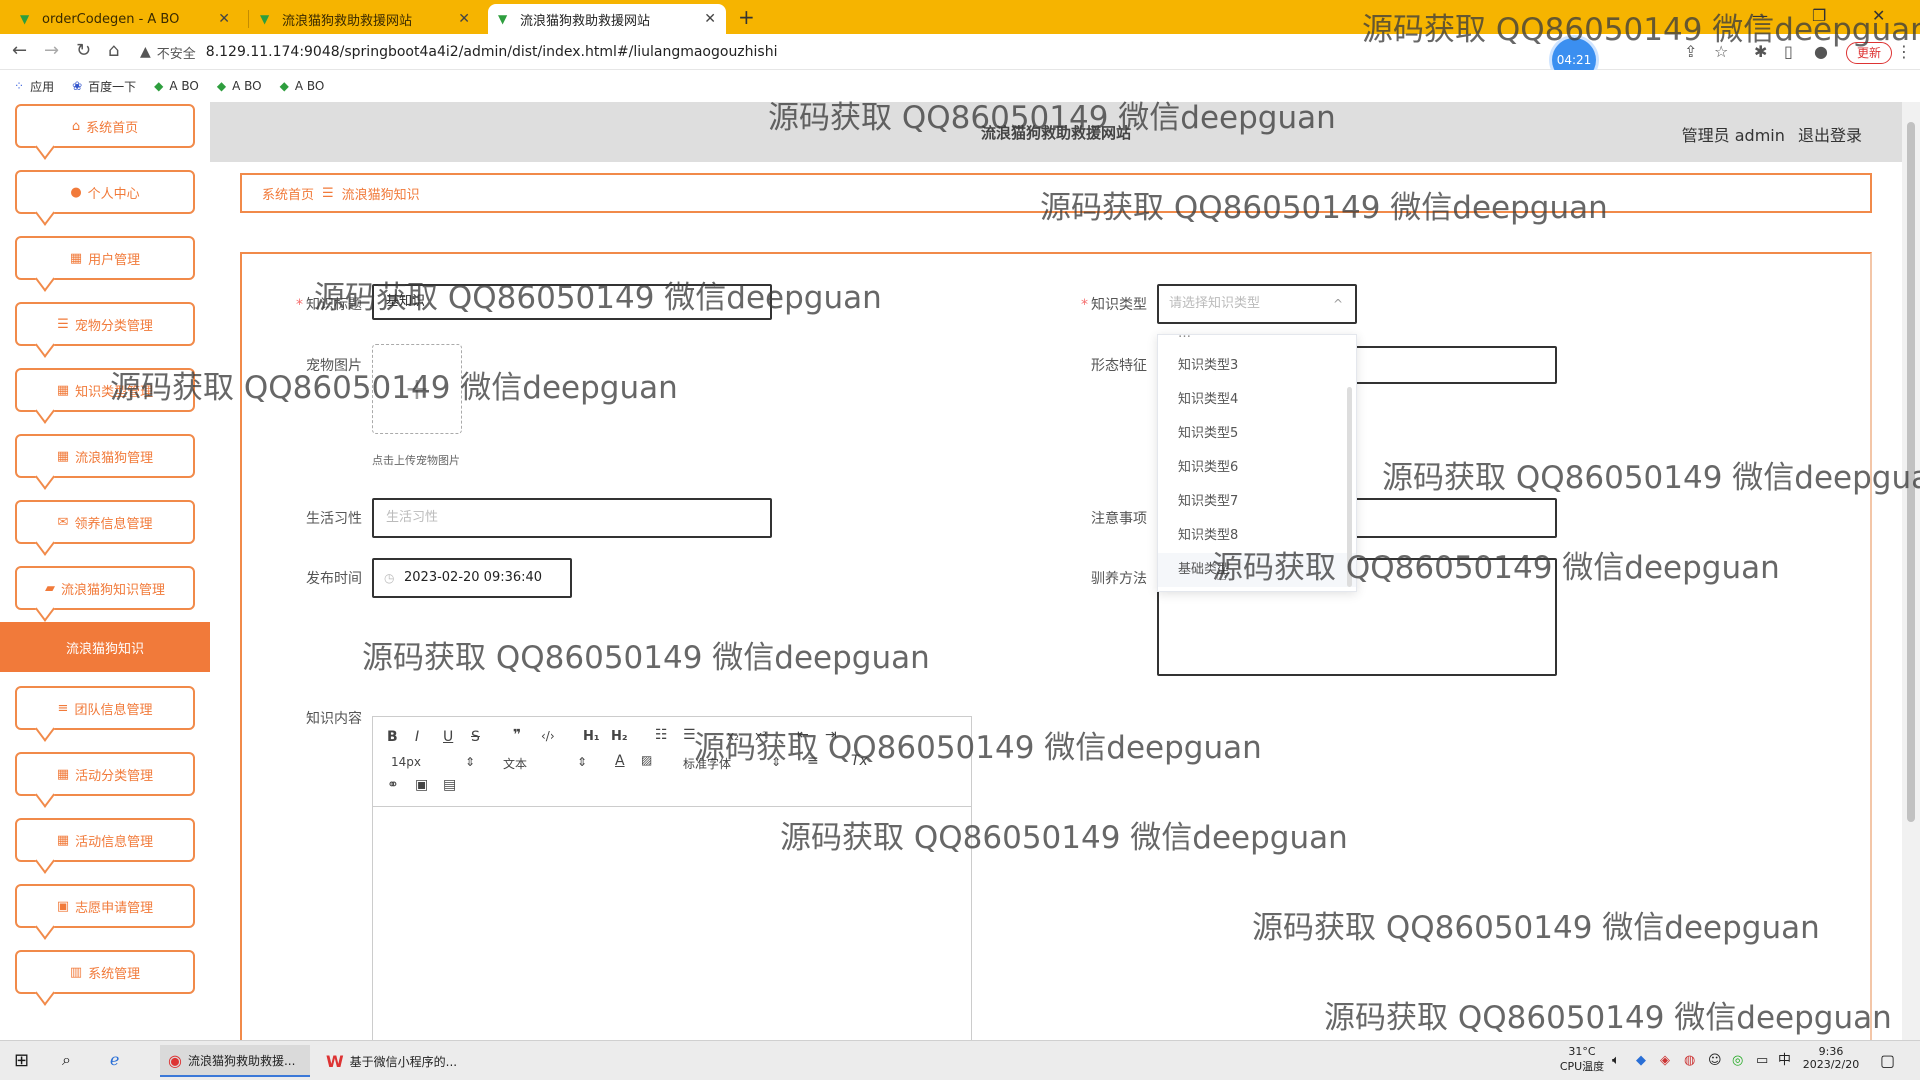 This screenshot has width=1920, height=1080. I want to click on quote-icon: ❞, so click(517, 735).